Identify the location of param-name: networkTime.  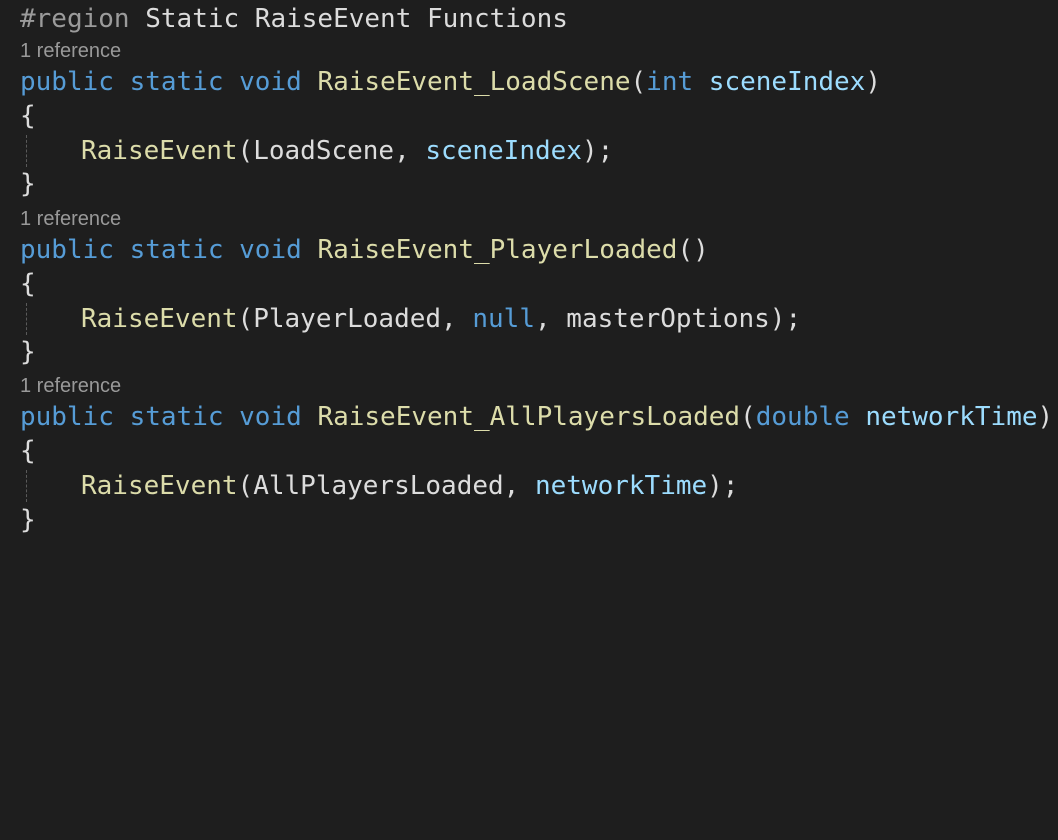
(951, 417).